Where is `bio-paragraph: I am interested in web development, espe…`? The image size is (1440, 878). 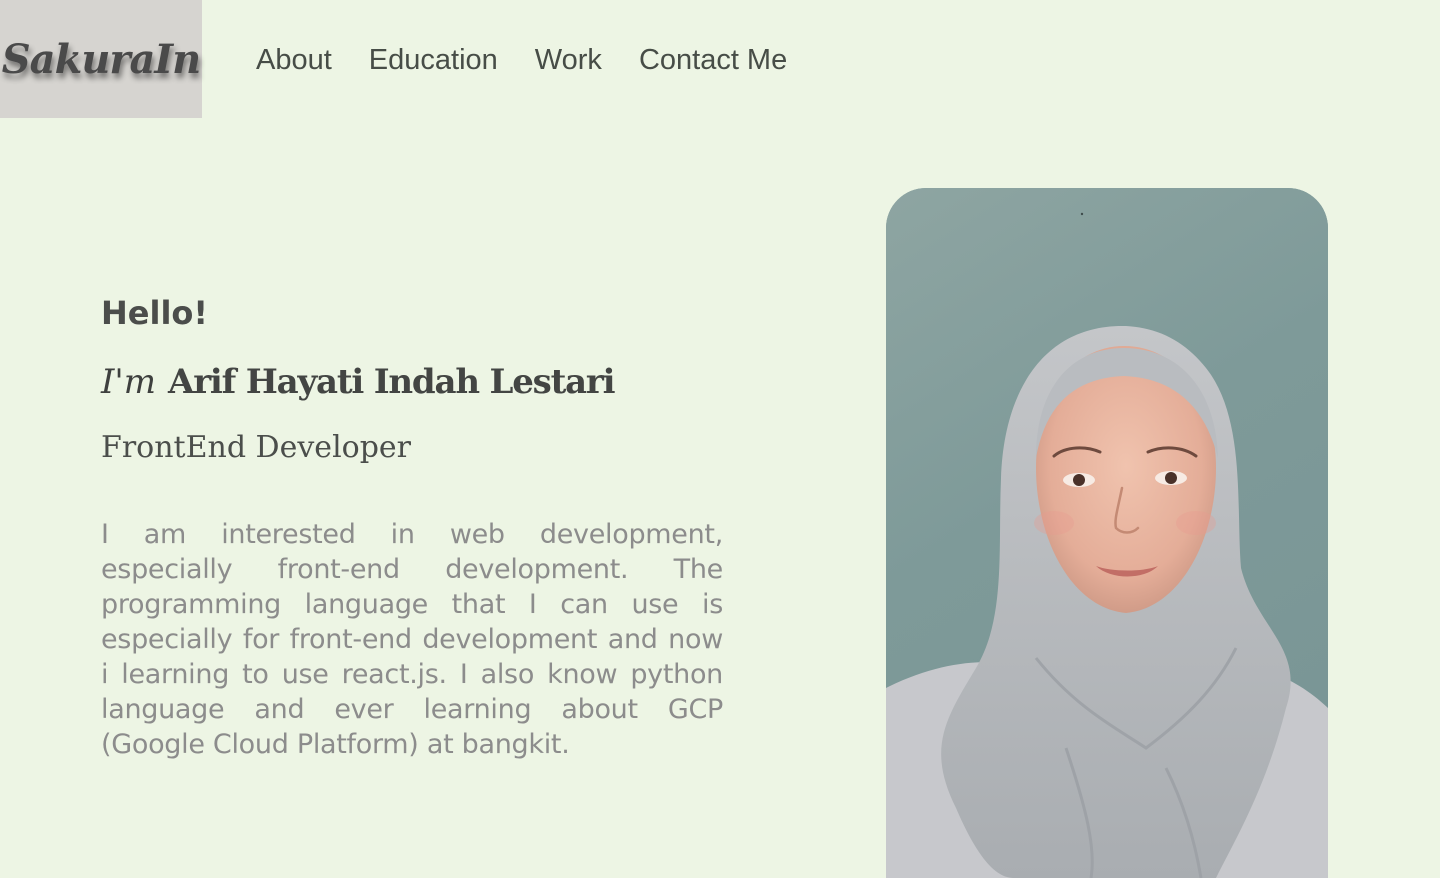
bio-paragraph: I am interested in web development, espe… is located at coordinates (412, 639).